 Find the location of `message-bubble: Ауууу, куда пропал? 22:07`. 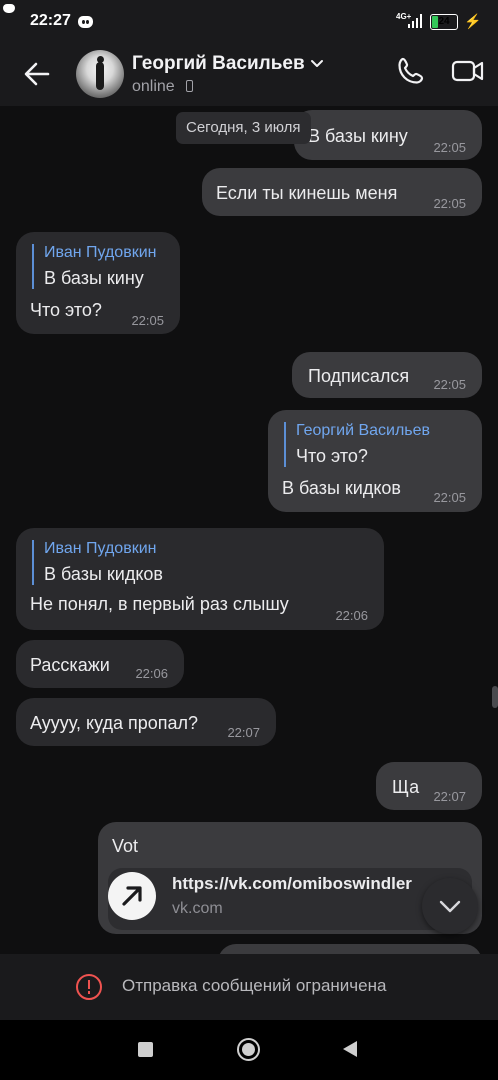

message-bubble: Ауууу, куда пропал? 22:07 is located at coordinates (146, 722).